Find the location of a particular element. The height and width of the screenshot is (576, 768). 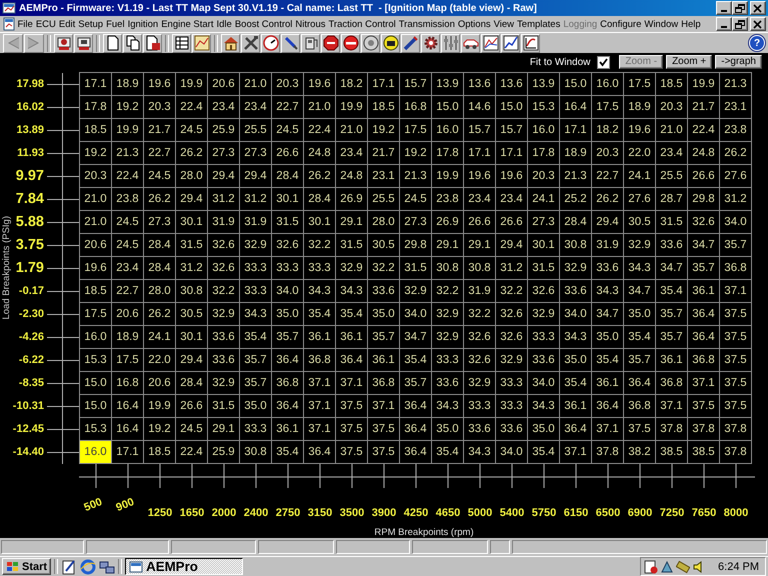

table-cell: 38.2 is located at coordinates (639, 451).